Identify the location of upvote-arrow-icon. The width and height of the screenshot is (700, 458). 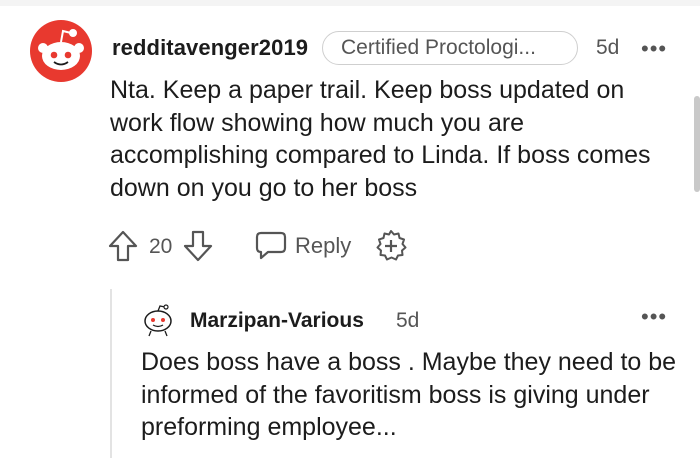
(123, 246).